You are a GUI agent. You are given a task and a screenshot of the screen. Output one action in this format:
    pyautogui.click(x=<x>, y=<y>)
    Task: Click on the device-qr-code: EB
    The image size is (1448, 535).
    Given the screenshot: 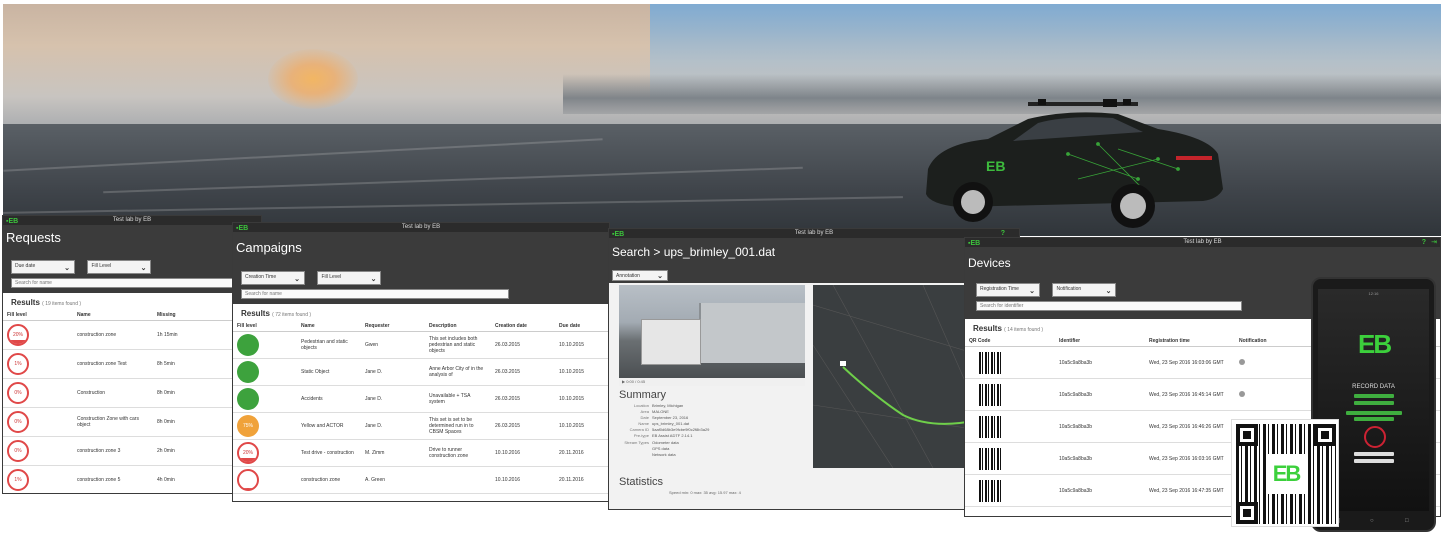 What is the action you would take?
    pyautogui.click(x=1285, y=473)
    